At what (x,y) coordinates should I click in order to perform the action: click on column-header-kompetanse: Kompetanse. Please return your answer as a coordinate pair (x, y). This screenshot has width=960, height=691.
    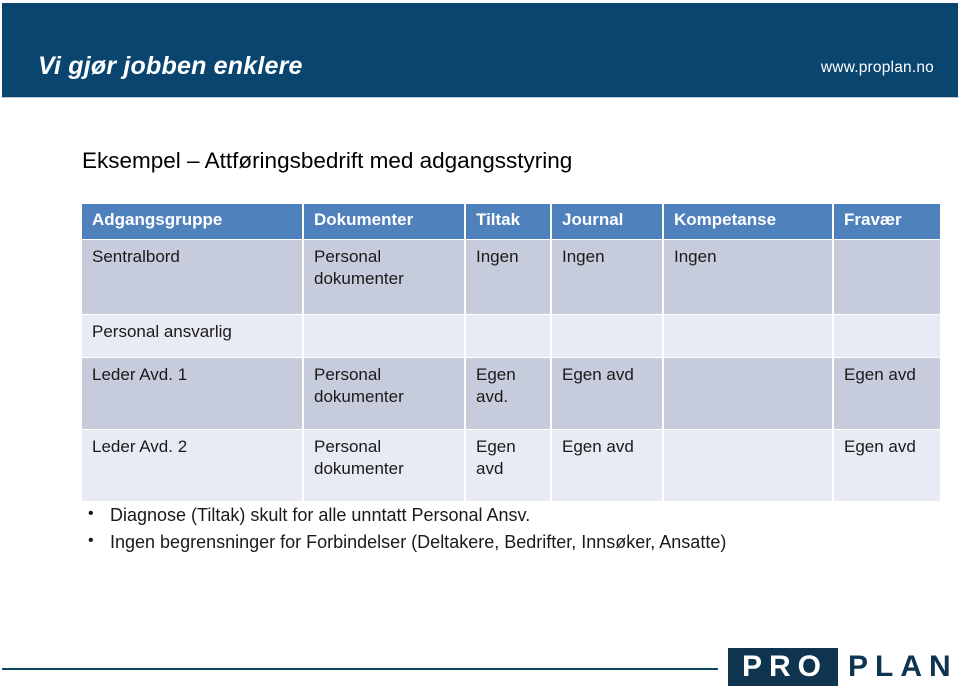
    Looking at the image, I should click on (748, 221).